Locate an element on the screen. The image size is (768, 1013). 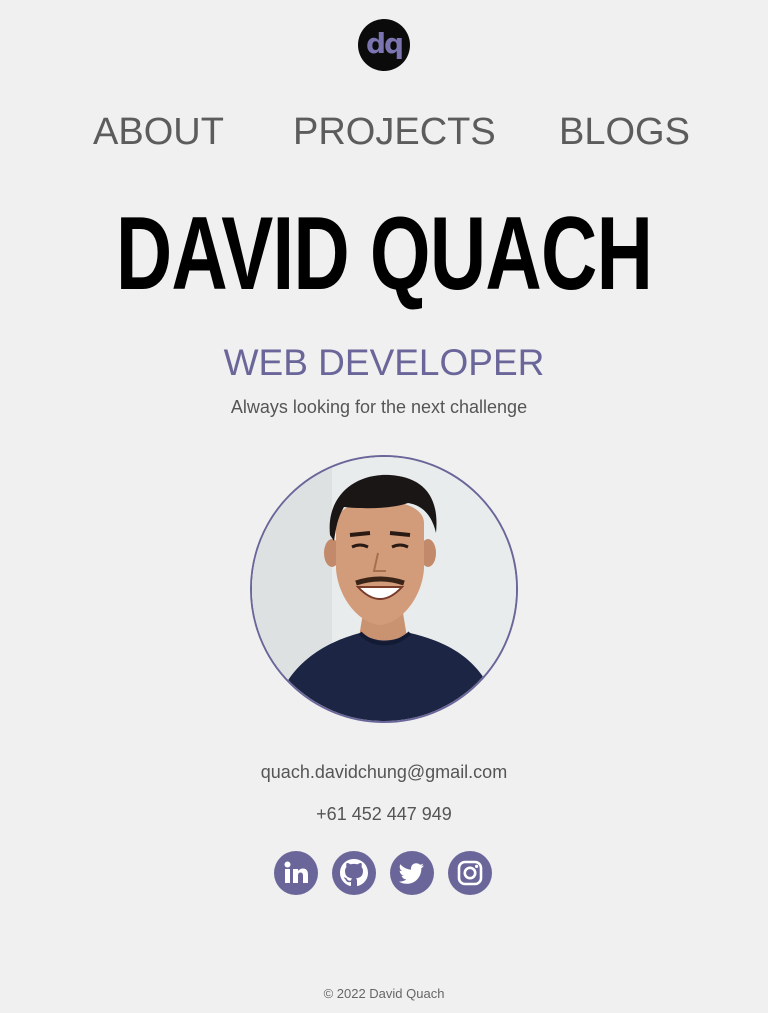
page-title: DAVID QUACH is located at coordinates (384, 254).